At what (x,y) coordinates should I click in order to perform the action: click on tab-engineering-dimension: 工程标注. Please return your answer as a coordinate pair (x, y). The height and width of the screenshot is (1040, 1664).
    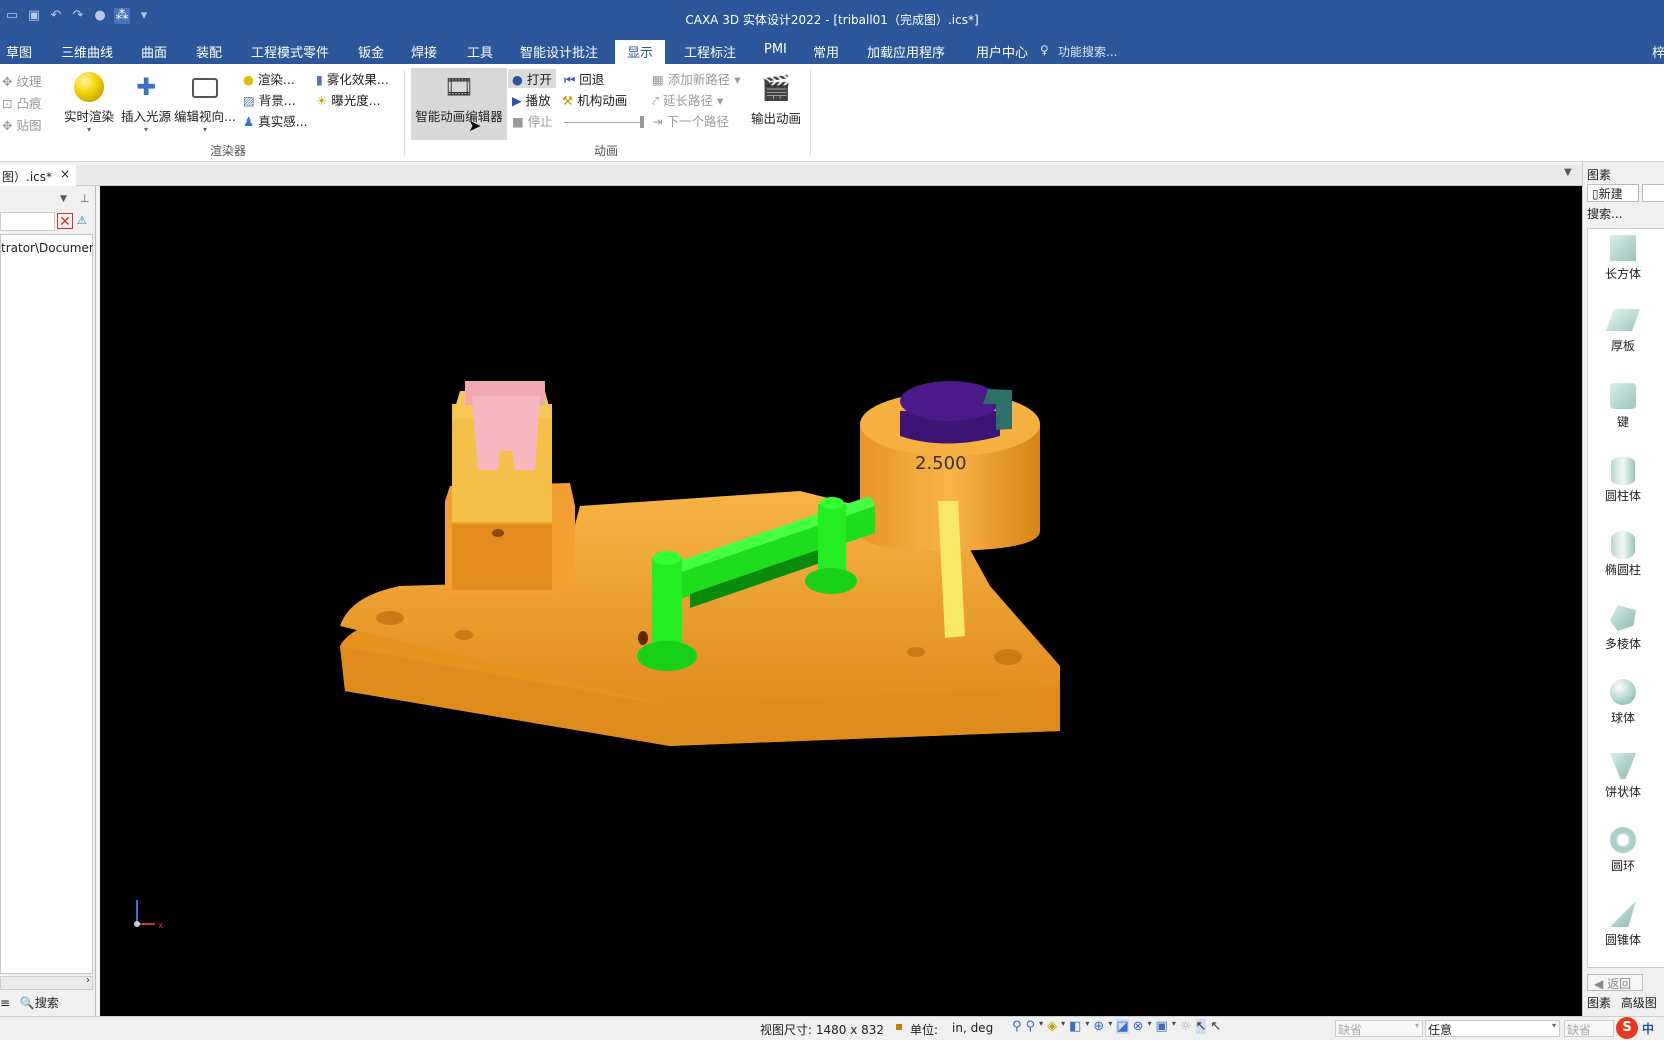
    Looking at the image, I should click on (710, 51).